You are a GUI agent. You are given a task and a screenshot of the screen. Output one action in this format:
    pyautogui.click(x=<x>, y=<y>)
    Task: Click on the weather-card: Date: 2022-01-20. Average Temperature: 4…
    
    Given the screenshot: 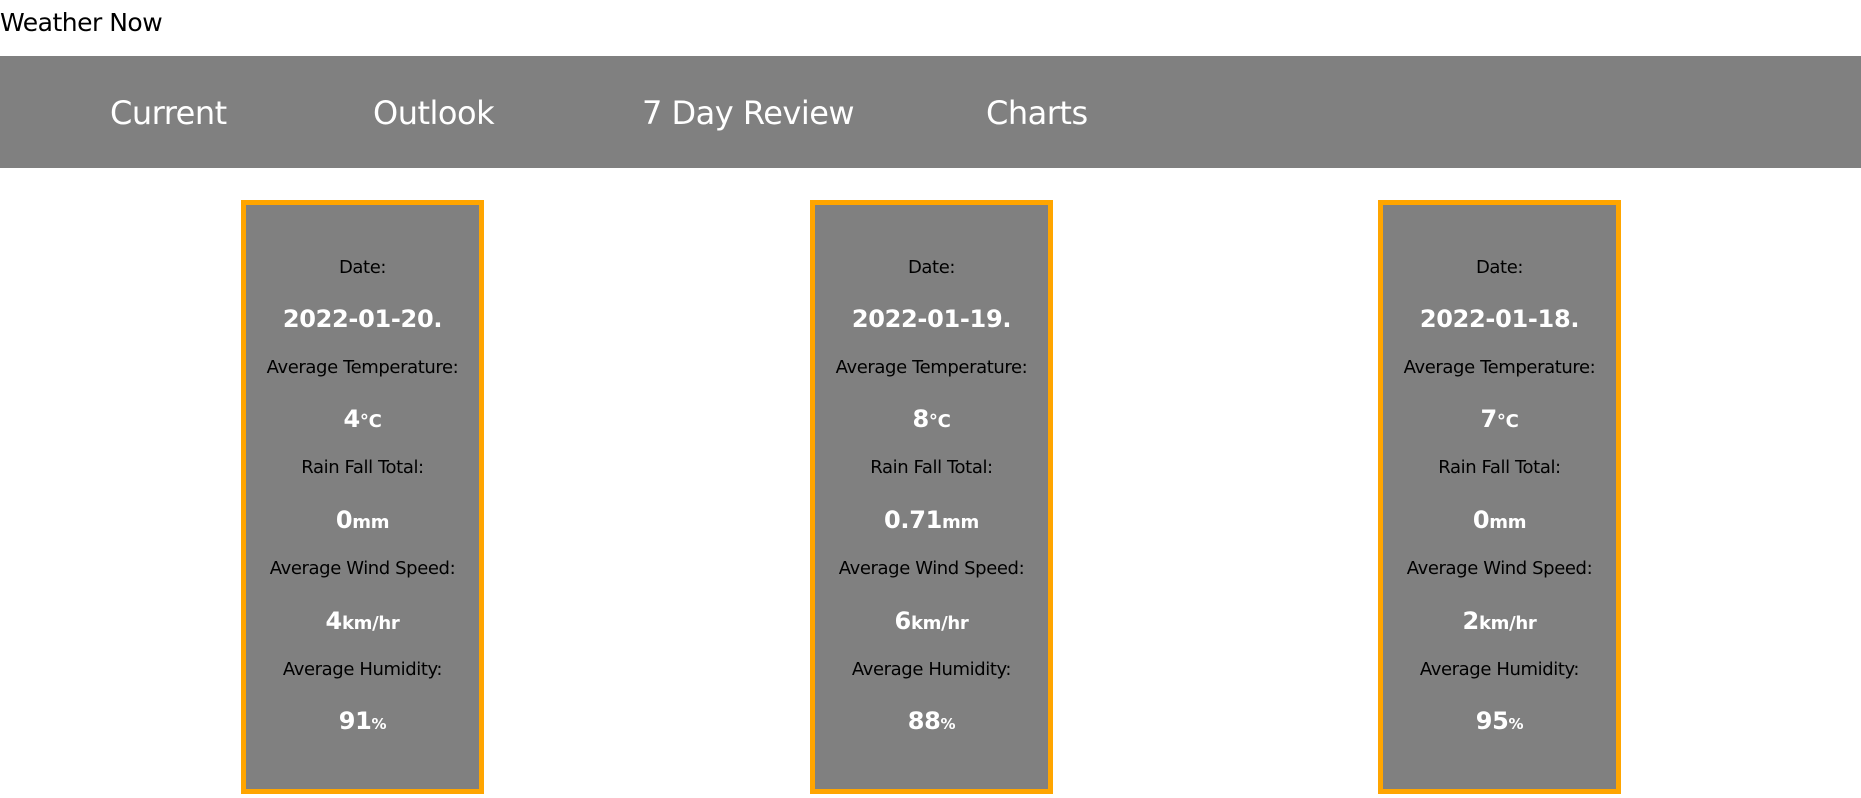 What is the action you would take?
    pyautogui.click(x=362, y=497)
    